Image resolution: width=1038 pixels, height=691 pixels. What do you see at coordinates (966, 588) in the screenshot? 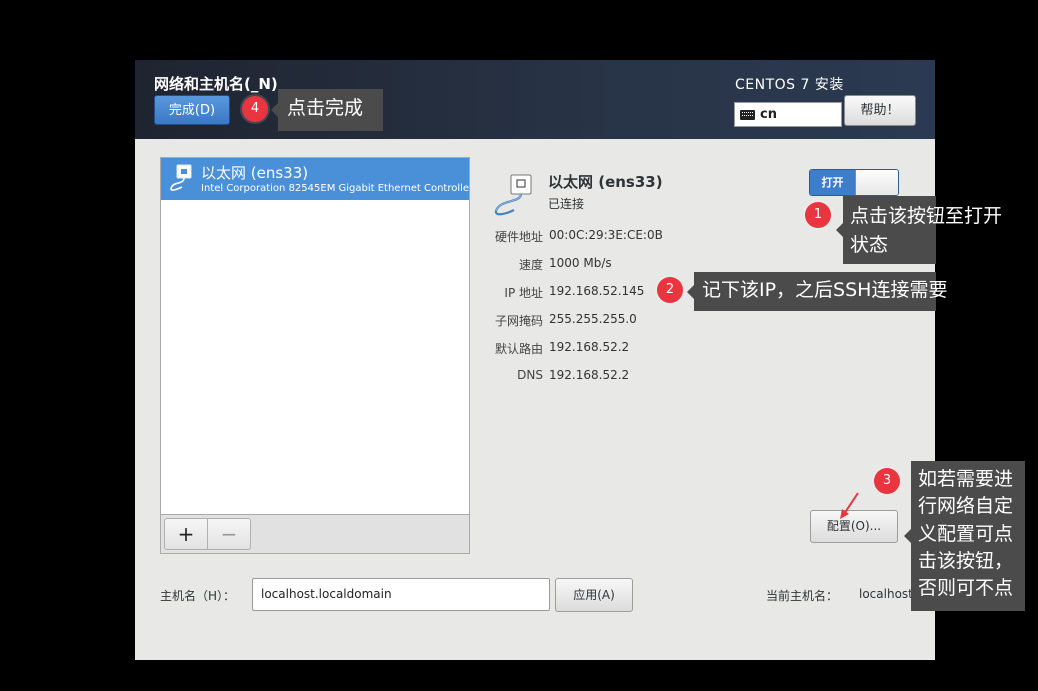
I see `annotation-text: 否则可不点` at bounding box center [966, 588].